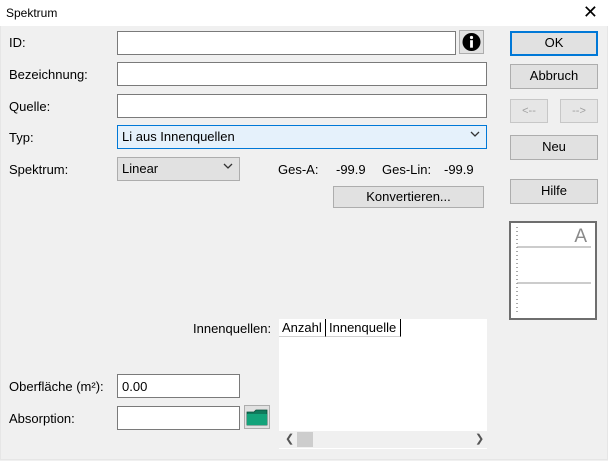 This screenshot has height=461, width=608. I want to click on ok-button: OK, so click(554, 43).